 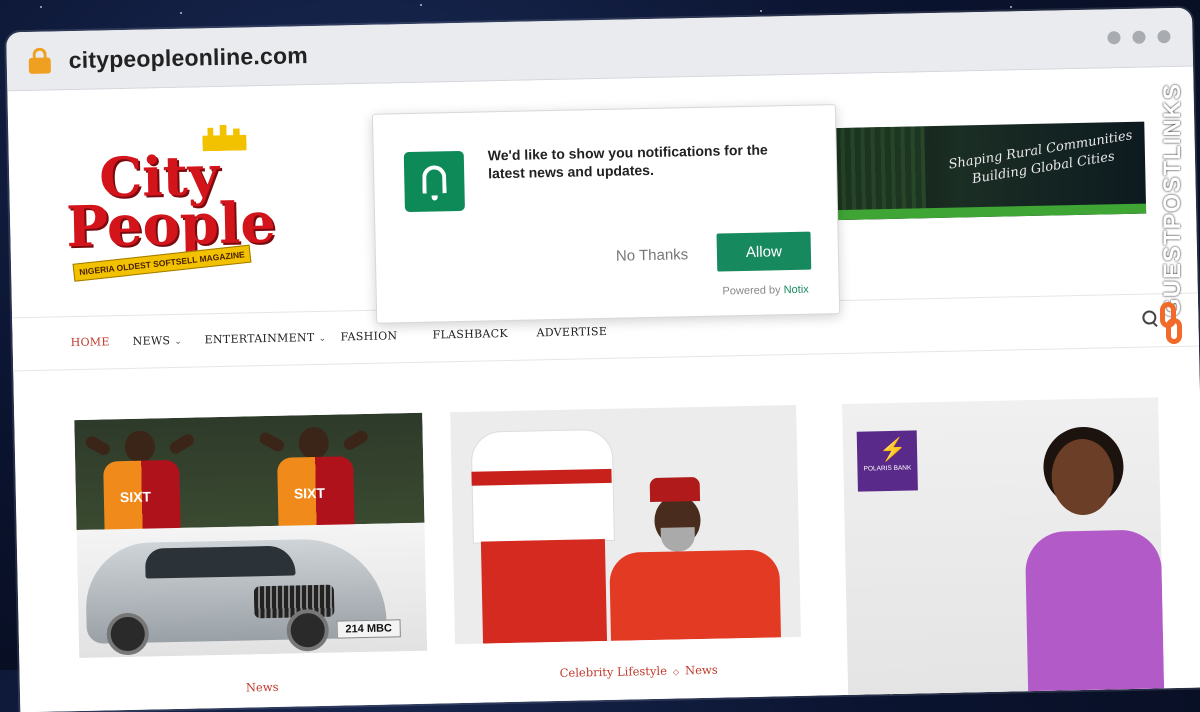 What do you see at coordinates (262, 687) in the screenshot?
I see `article-category: News` at bounding box center [262, 687].